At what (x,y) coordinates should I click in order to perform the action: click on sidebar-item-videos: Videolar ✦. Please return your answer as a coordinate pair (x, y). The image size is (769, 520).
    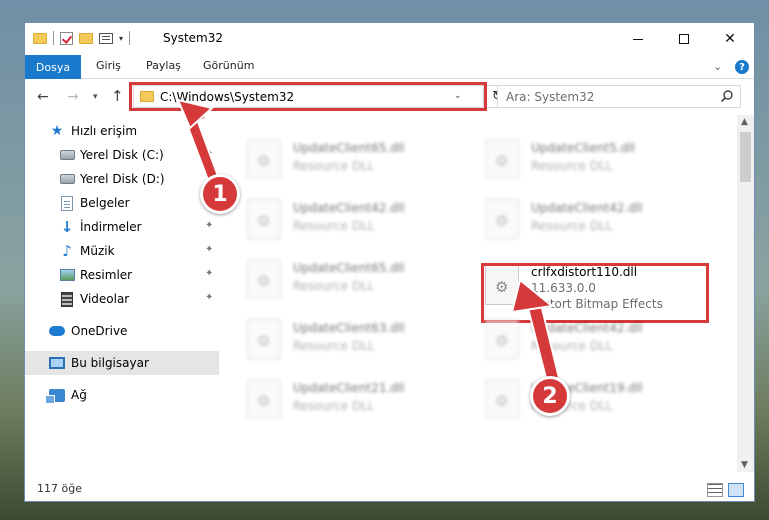
    Looking at the image, I should click on (122, 299).